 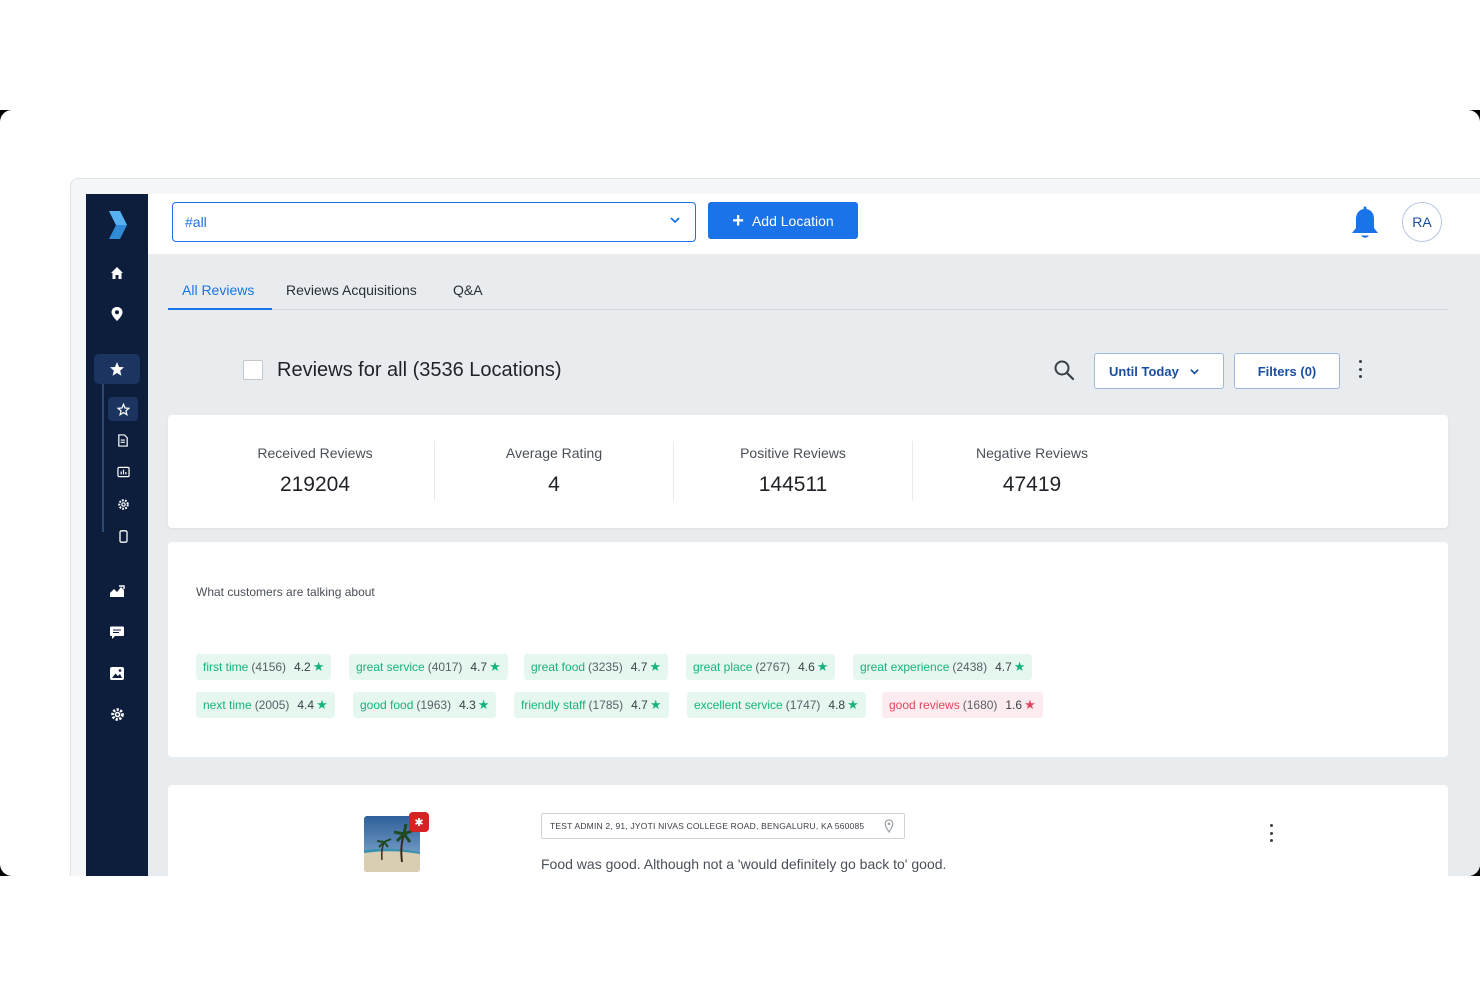 I want to click on date-range-dropdown: Until Today, so click(x=1159, y=371).